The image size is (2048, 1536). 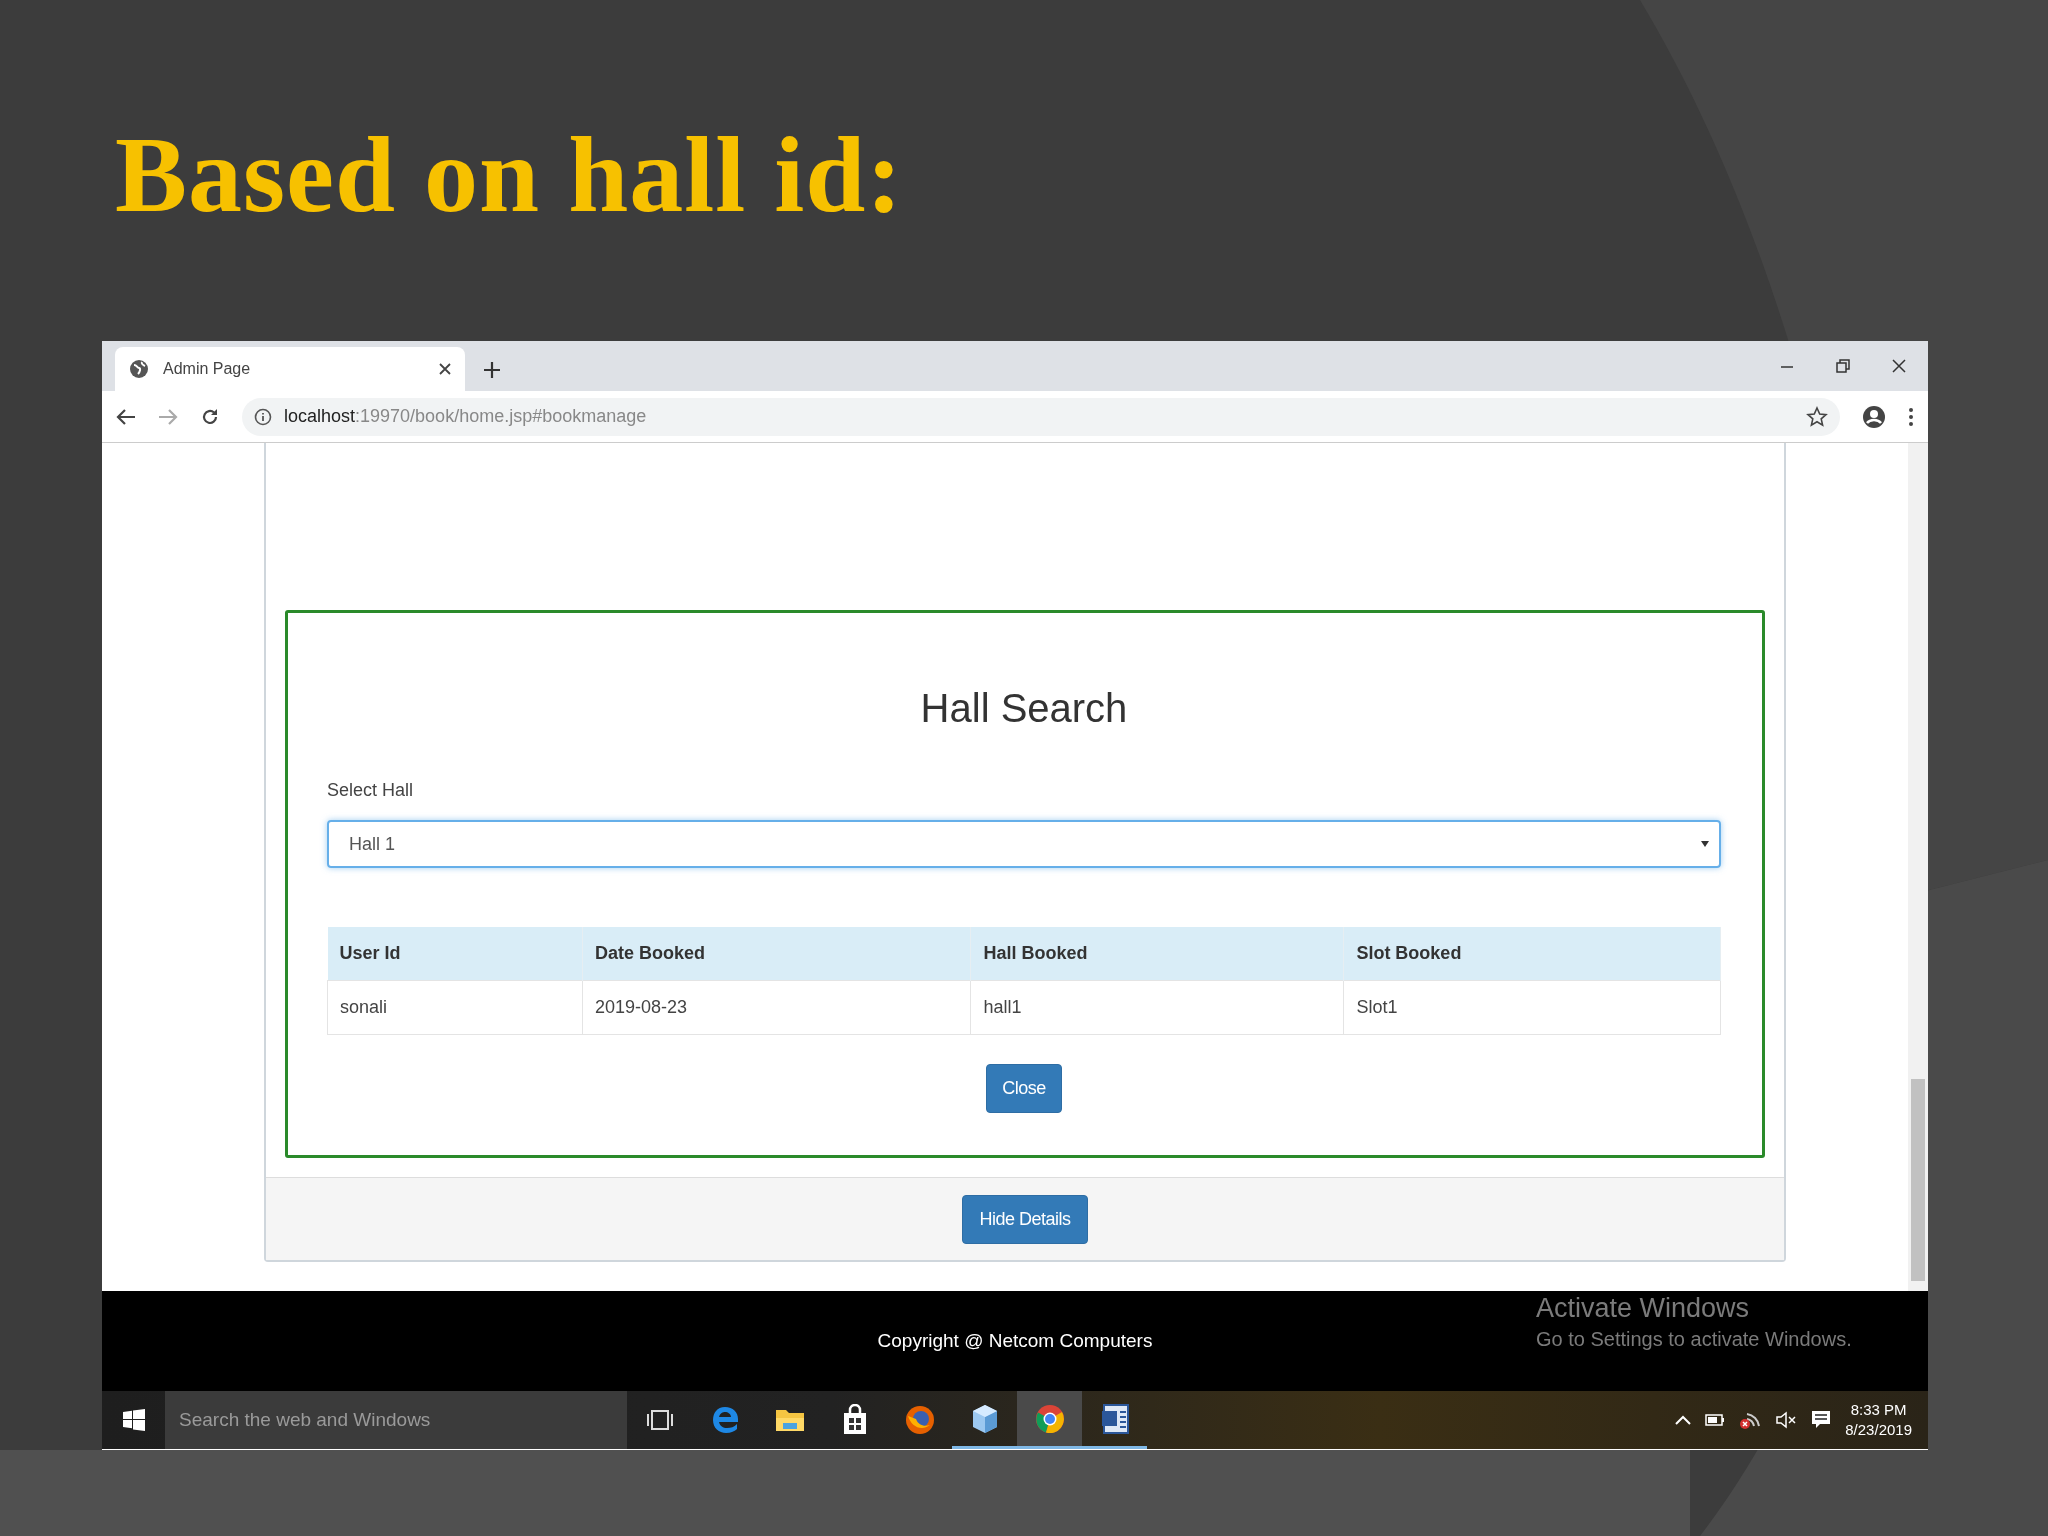 I want to click on windows-logo-icon, so click(x=133, y=1420).